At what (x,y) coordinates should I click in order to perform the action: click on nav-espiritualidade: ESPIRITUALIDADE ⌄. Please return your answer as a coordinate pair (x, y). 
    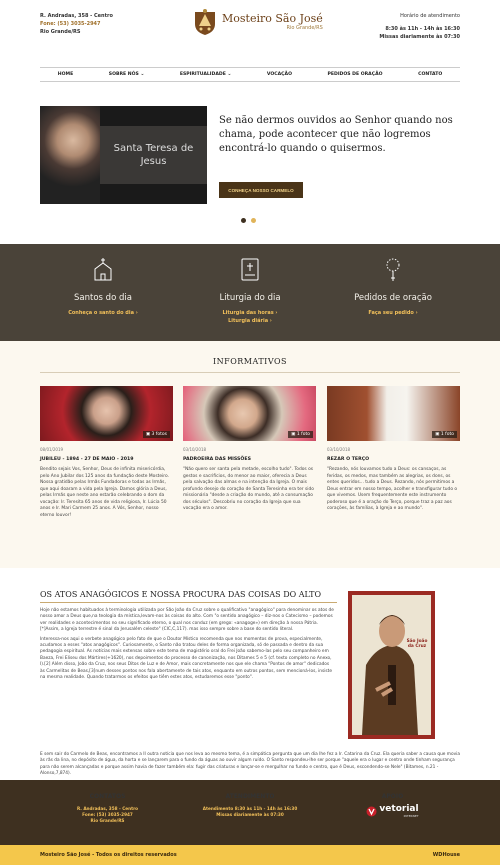
    Looking at the image, I should click on (205, 74).